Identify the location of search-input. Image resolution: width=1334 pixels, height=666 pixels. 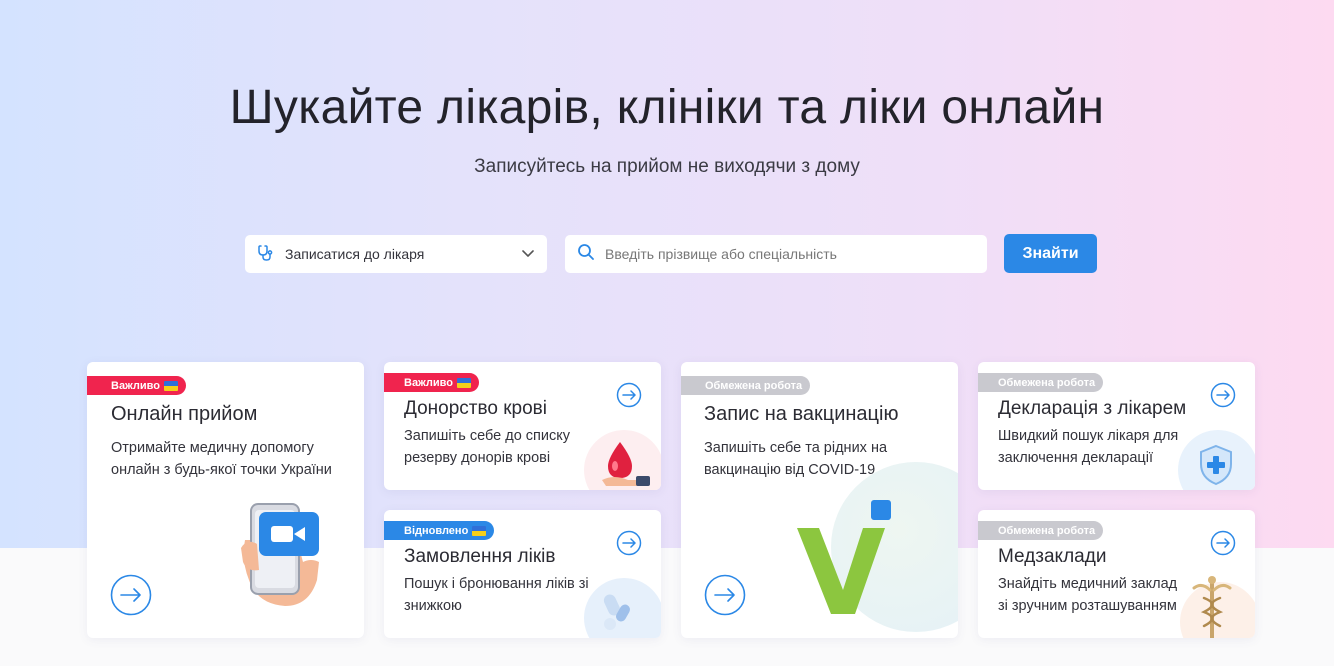
(790, 254).